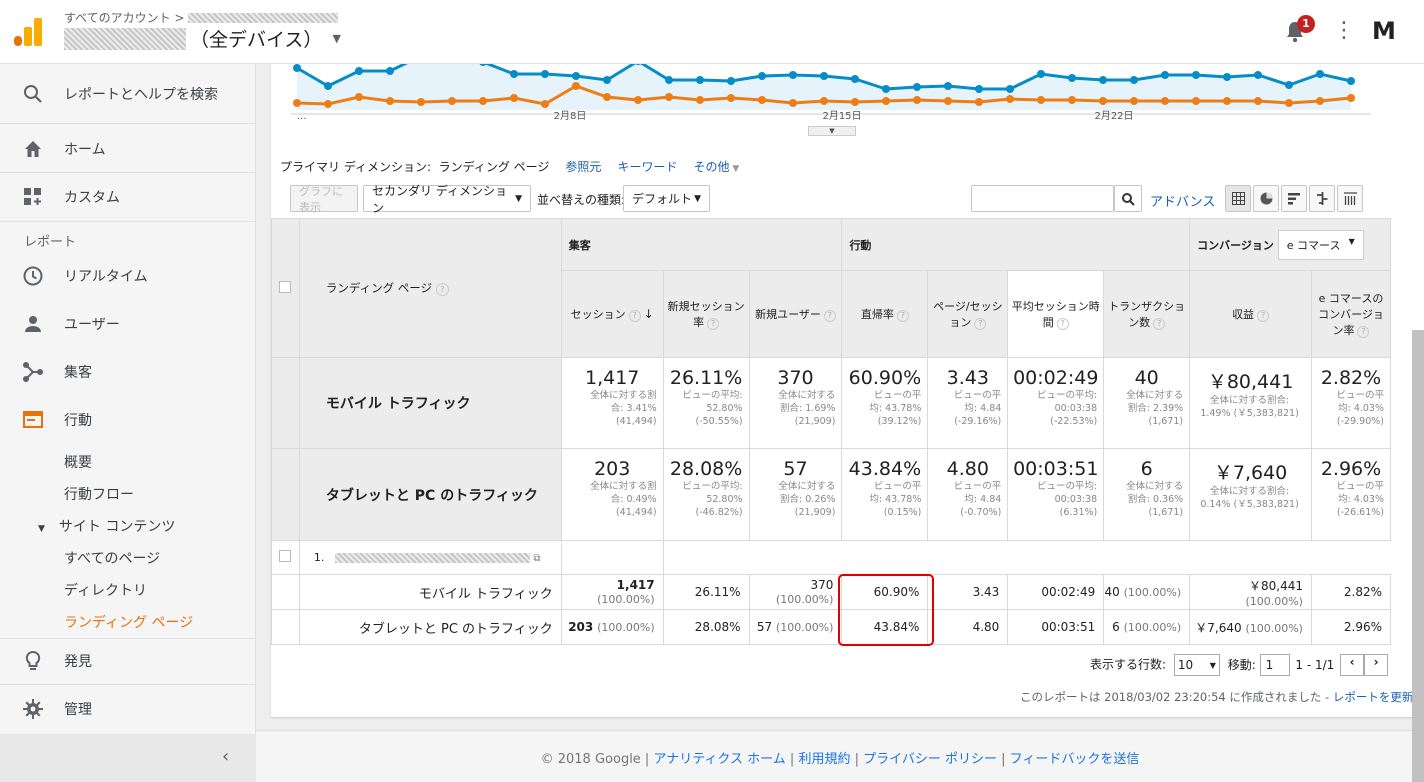 The height and width of the screenshot is (782, 1424). Describe the element at coordinates (1238, 198) in the screenshot. I see `view-table-button` at that location.